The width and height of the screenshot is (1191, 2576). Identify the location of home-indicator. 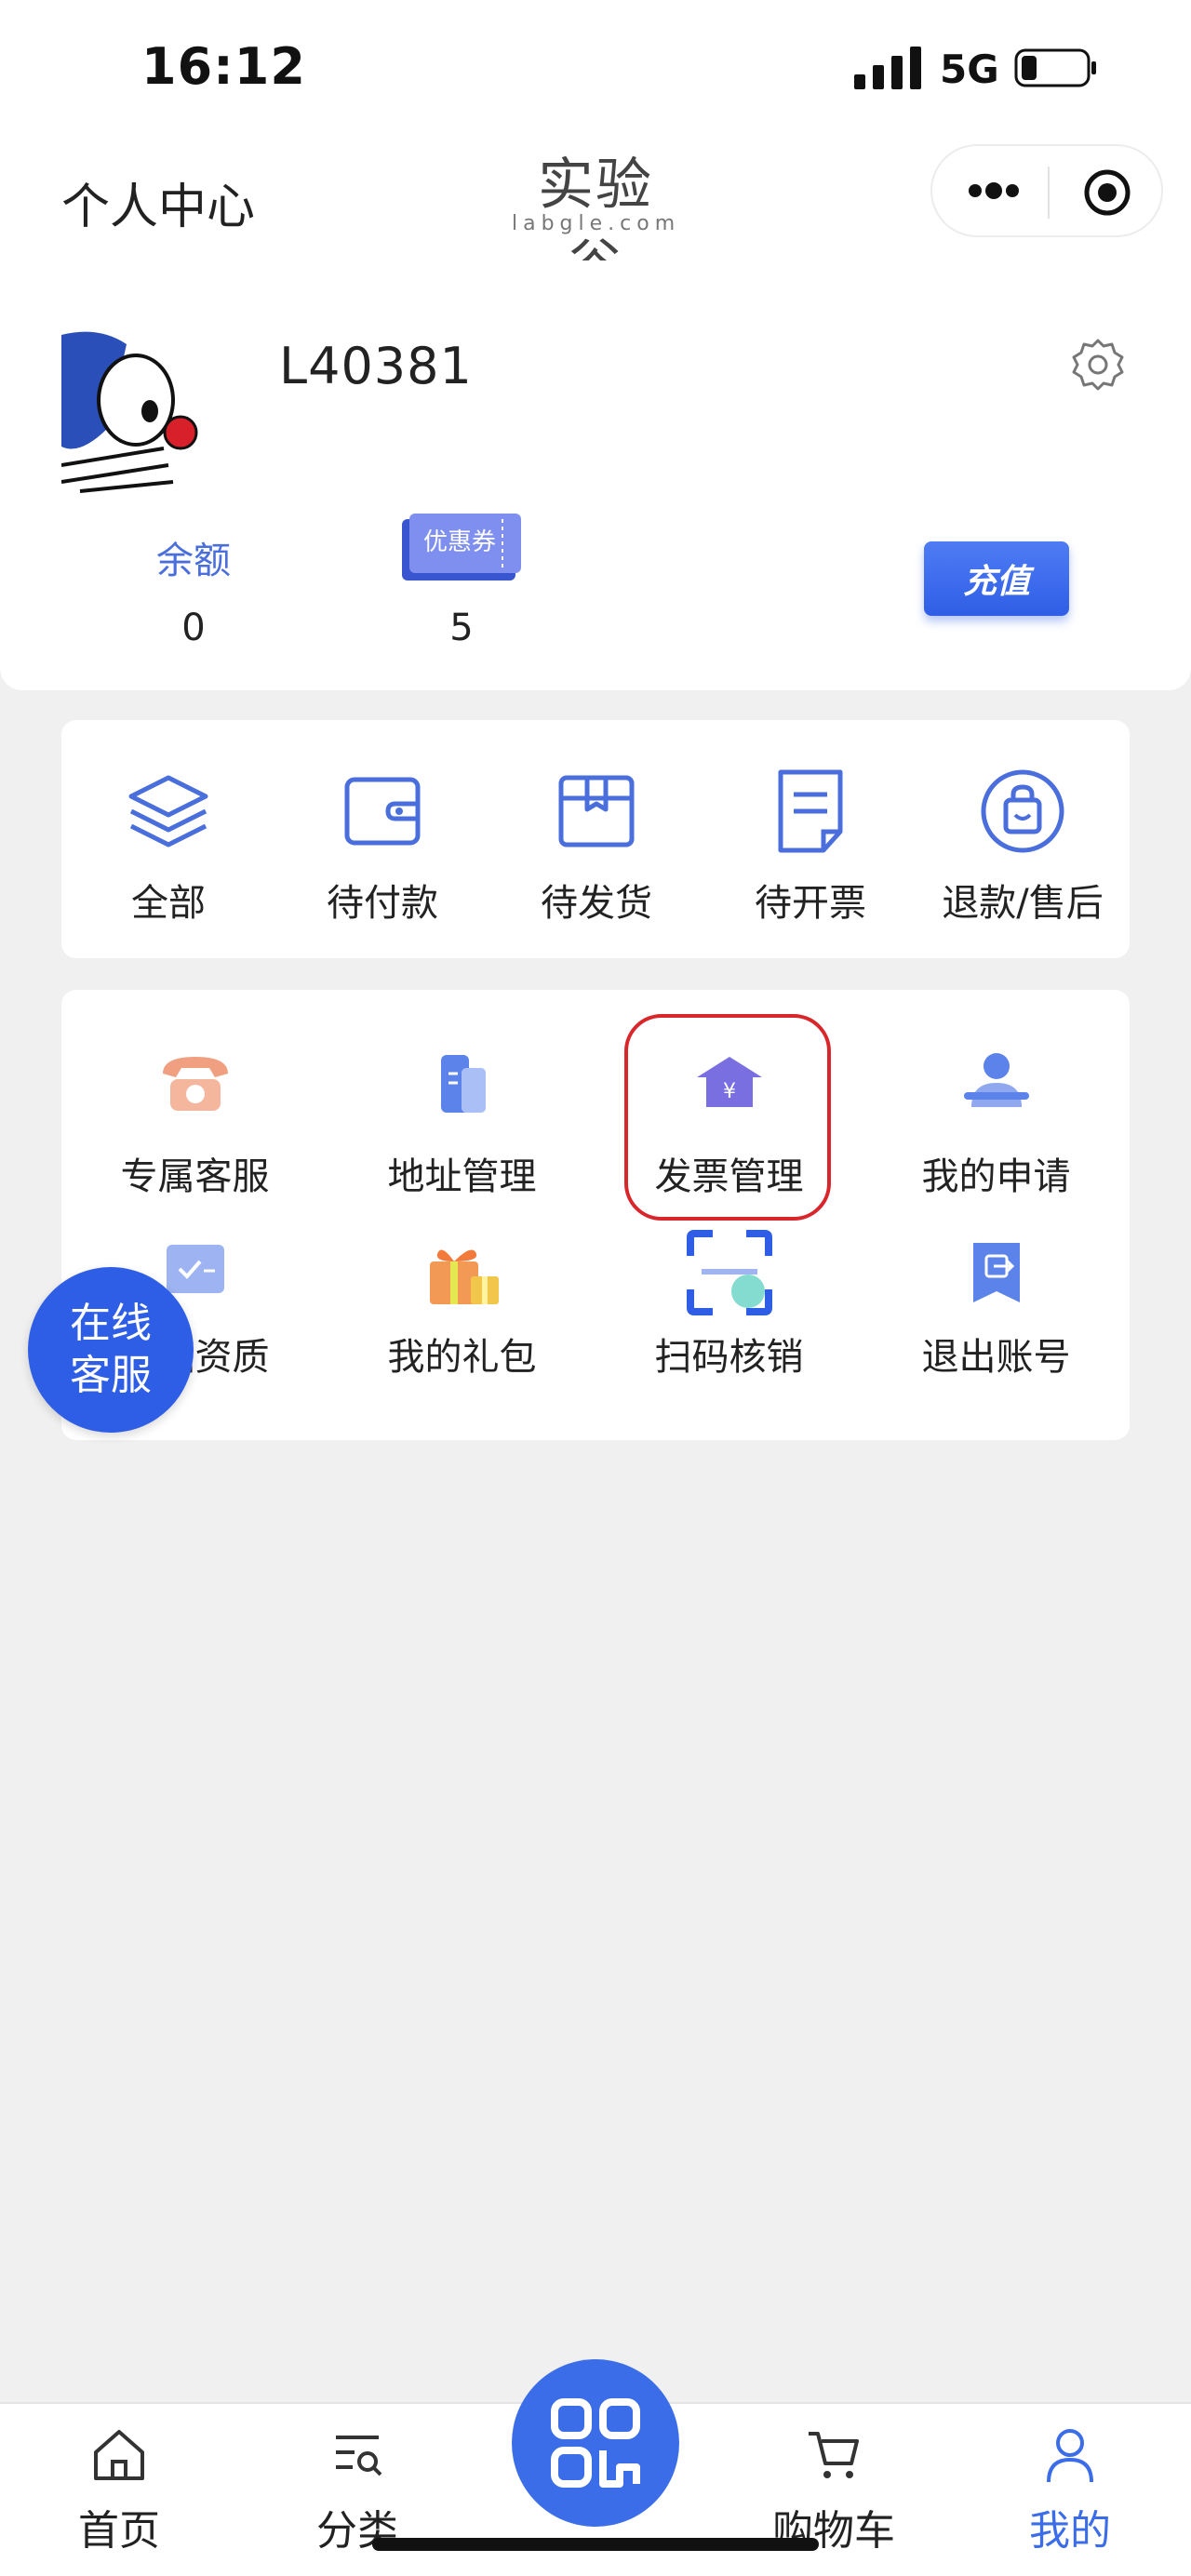
(595, 2544).